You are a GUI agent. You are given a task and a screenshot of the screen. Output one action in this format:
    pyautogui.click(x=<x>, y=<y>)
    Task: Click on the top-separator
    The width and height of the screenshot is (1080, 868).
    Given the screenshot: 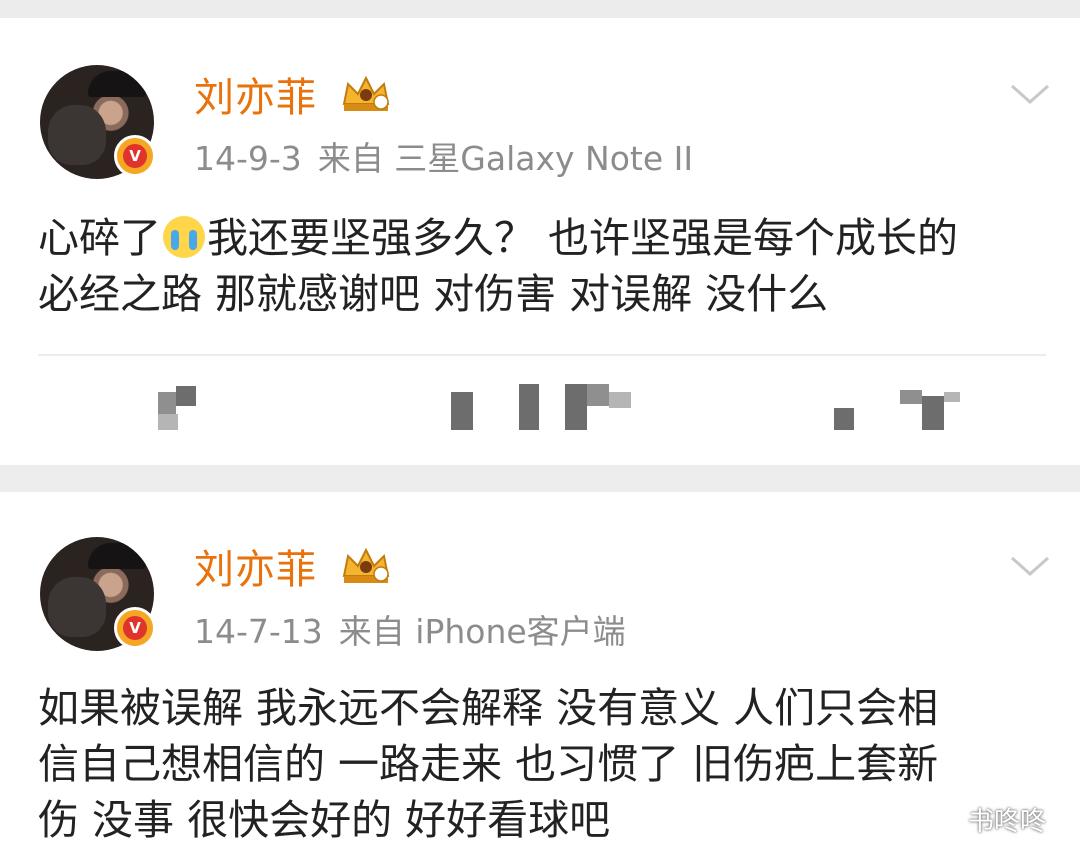 What is the action you would take?
    pyautogui.click(x=540, y=9)
    